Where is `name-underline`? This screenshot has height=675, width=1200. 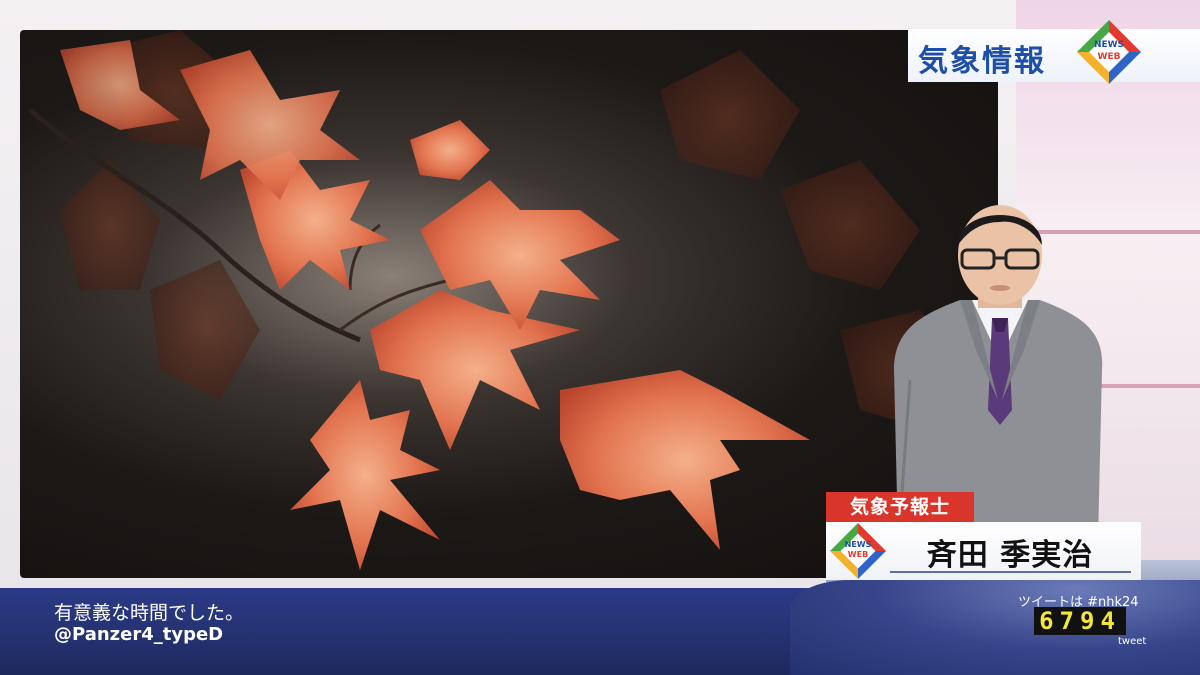 name-underline is located at coordinates (1010, 572).